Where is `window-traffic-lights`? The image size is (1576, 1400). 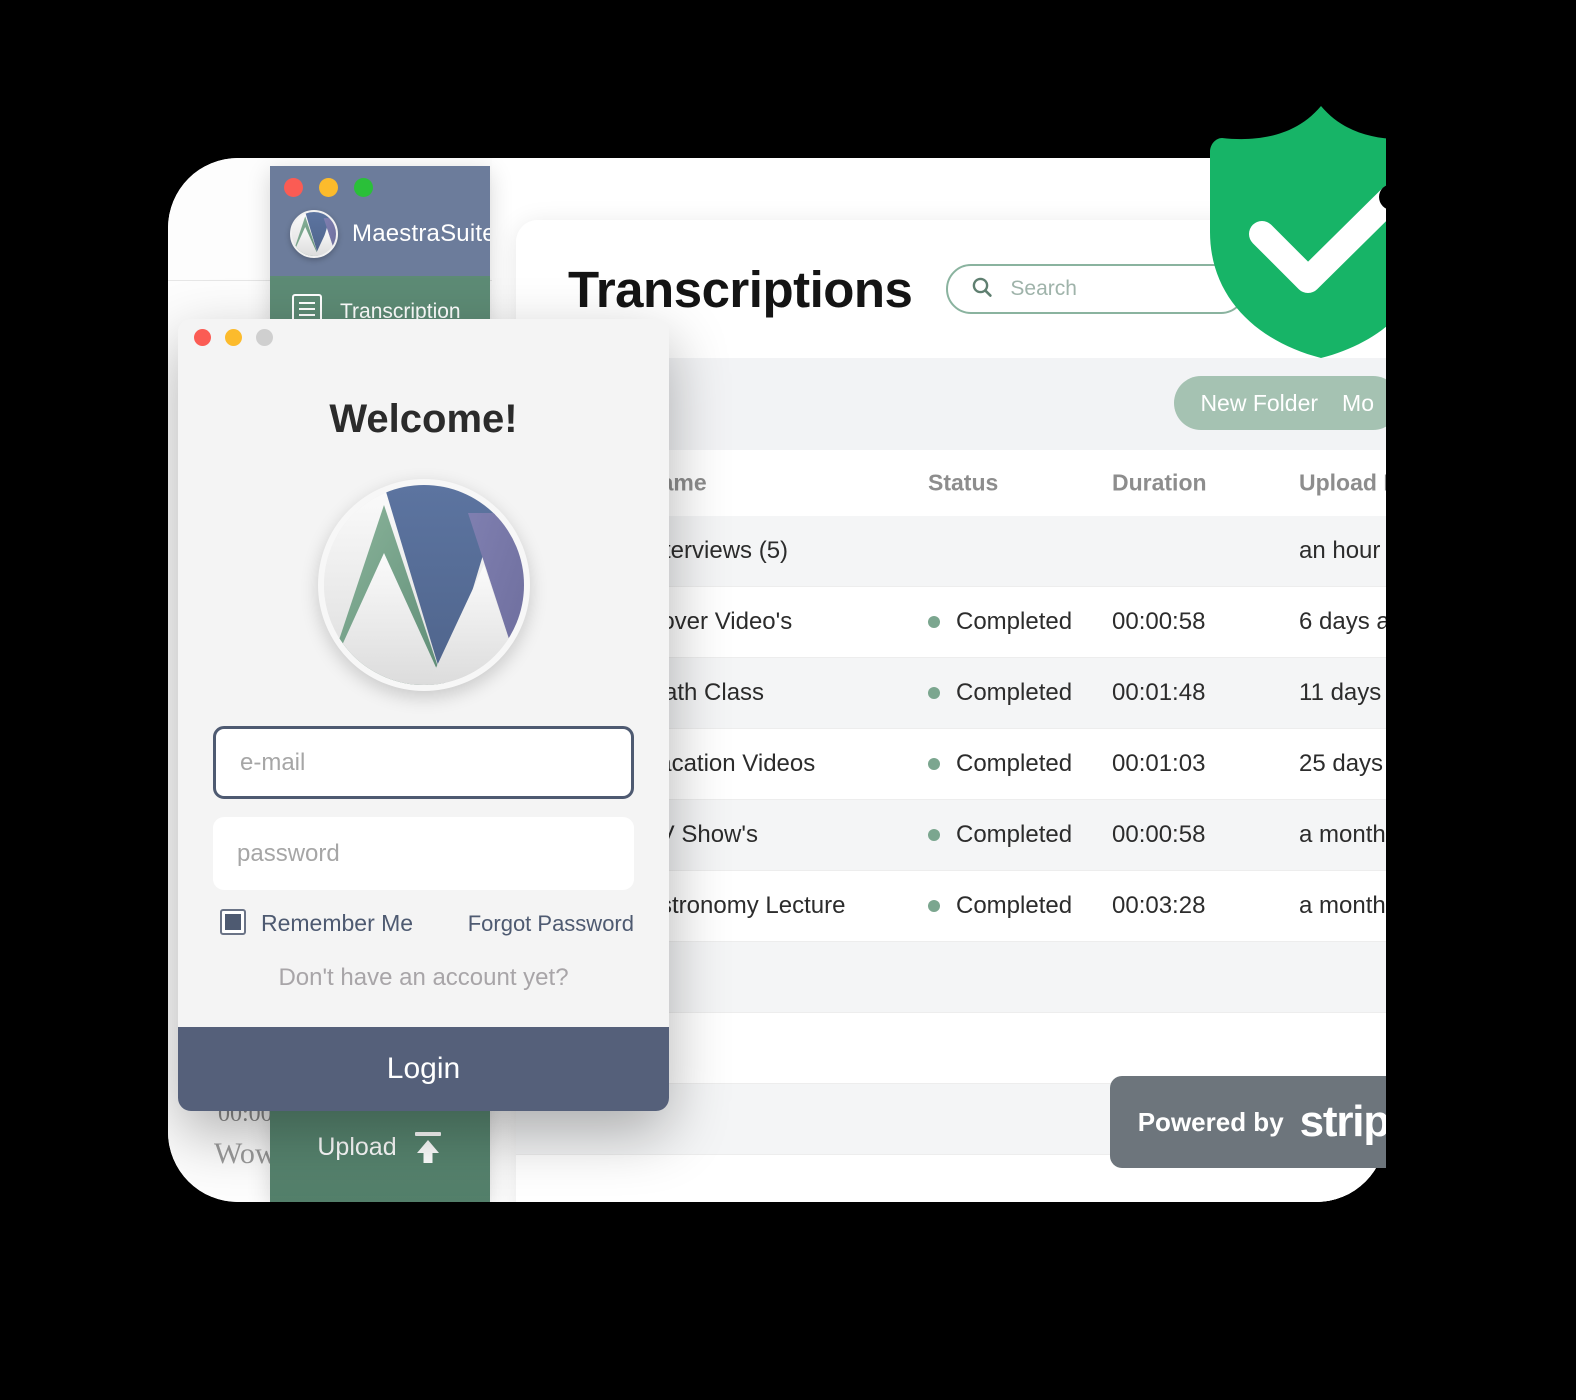 window-traffic-lights is located at coordinates (328, 187).